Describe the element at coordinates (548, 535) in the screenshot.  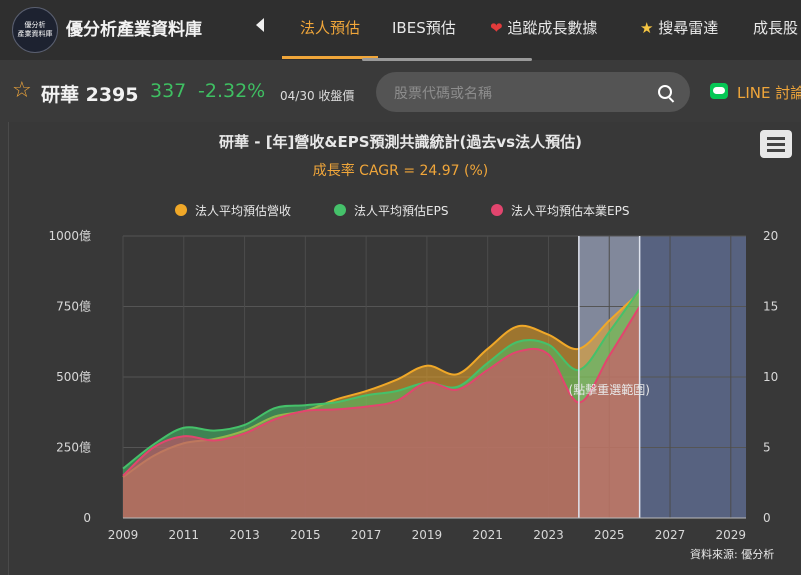
I see `x-tick-label: 2023` at that location.